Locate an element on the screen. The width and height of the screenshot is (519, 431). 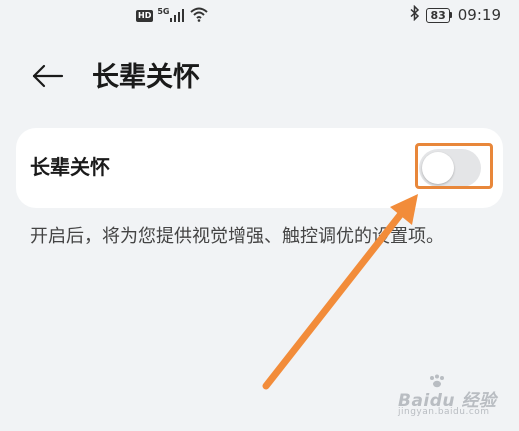
status-right: 83 09:19 is located at coordinates (455, 14).